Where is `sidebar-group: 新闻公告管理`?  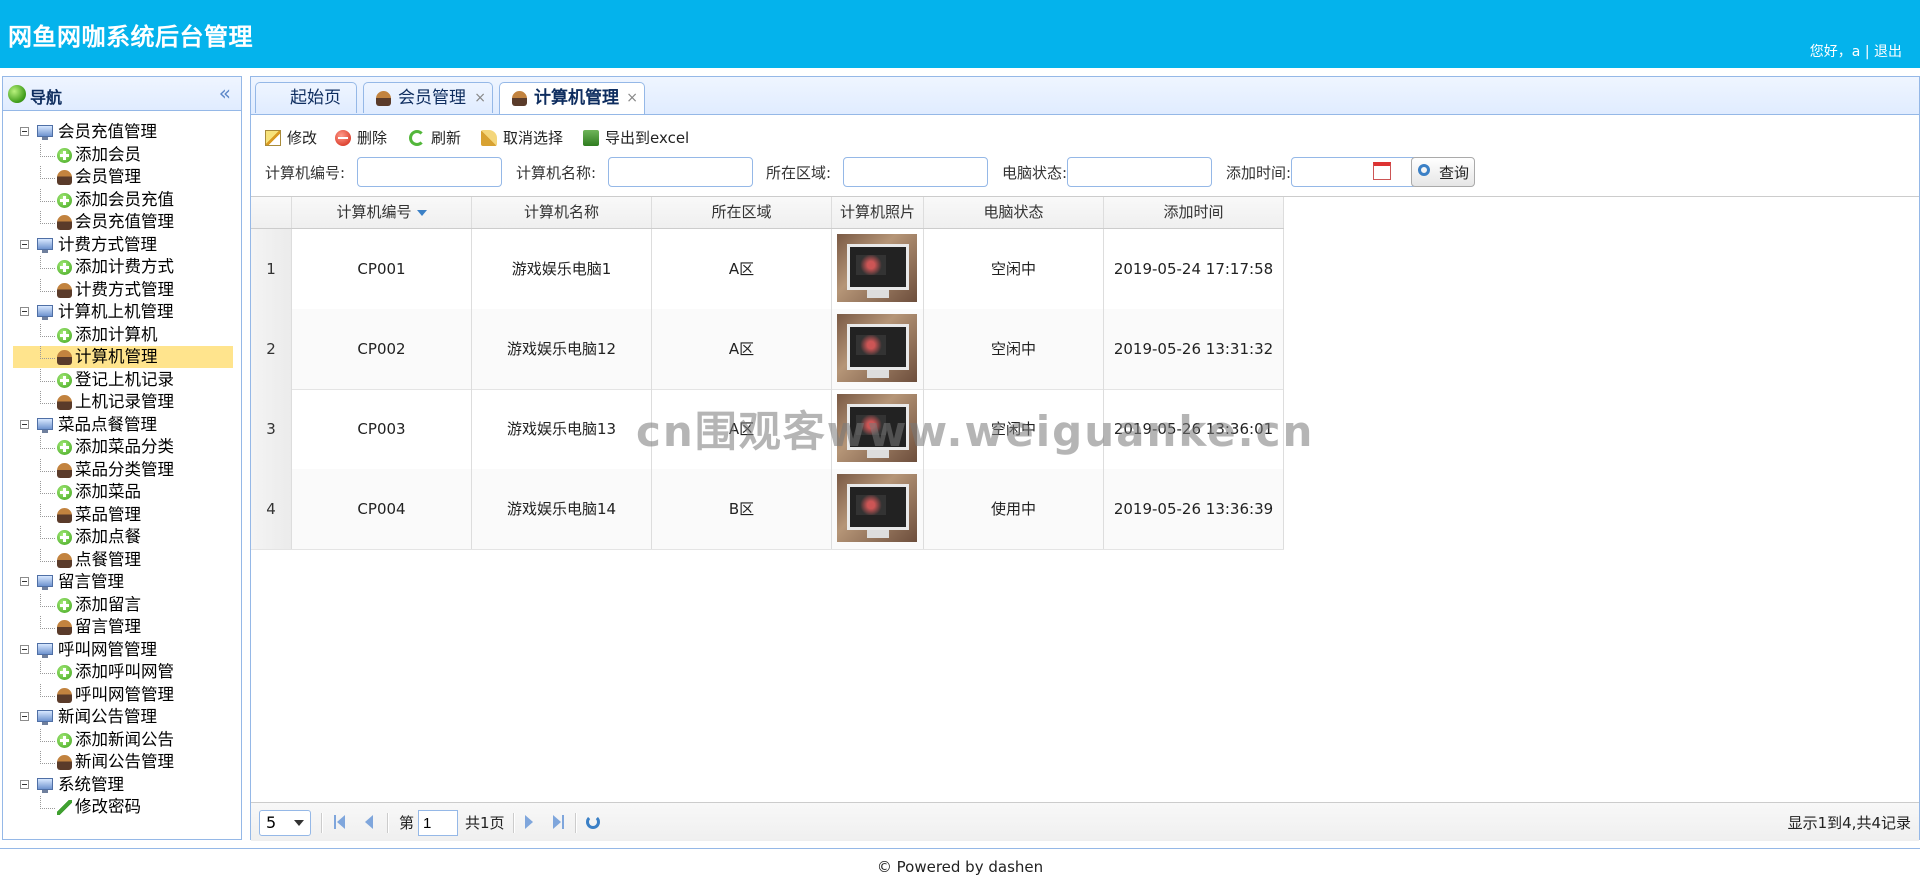
sidebar-group: 新闻公告管理 is located at coordinates (125, 717).